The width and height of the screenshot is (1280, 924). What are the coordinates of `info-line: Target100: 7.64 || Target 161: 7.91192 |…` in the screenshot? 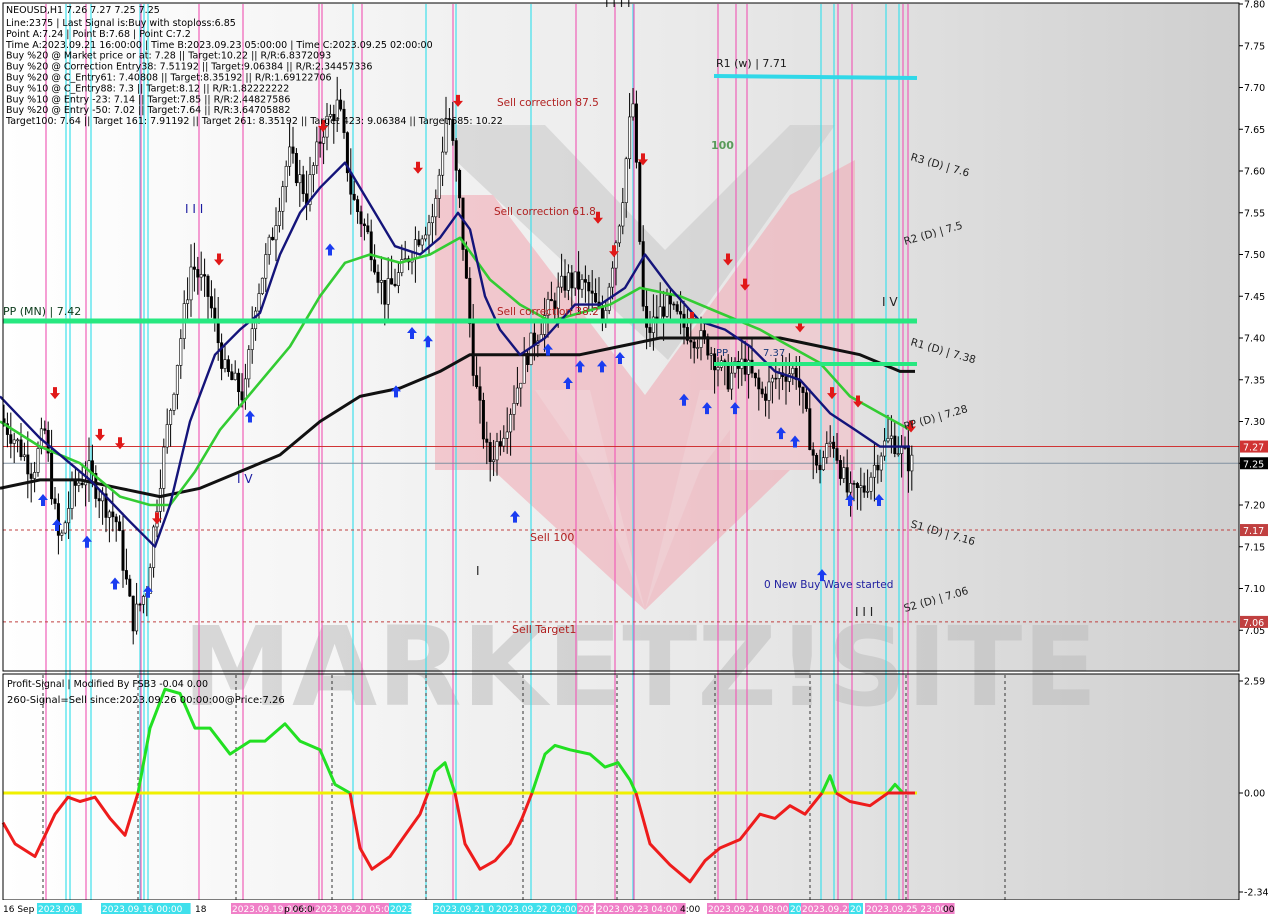 It's located at (254, 121).